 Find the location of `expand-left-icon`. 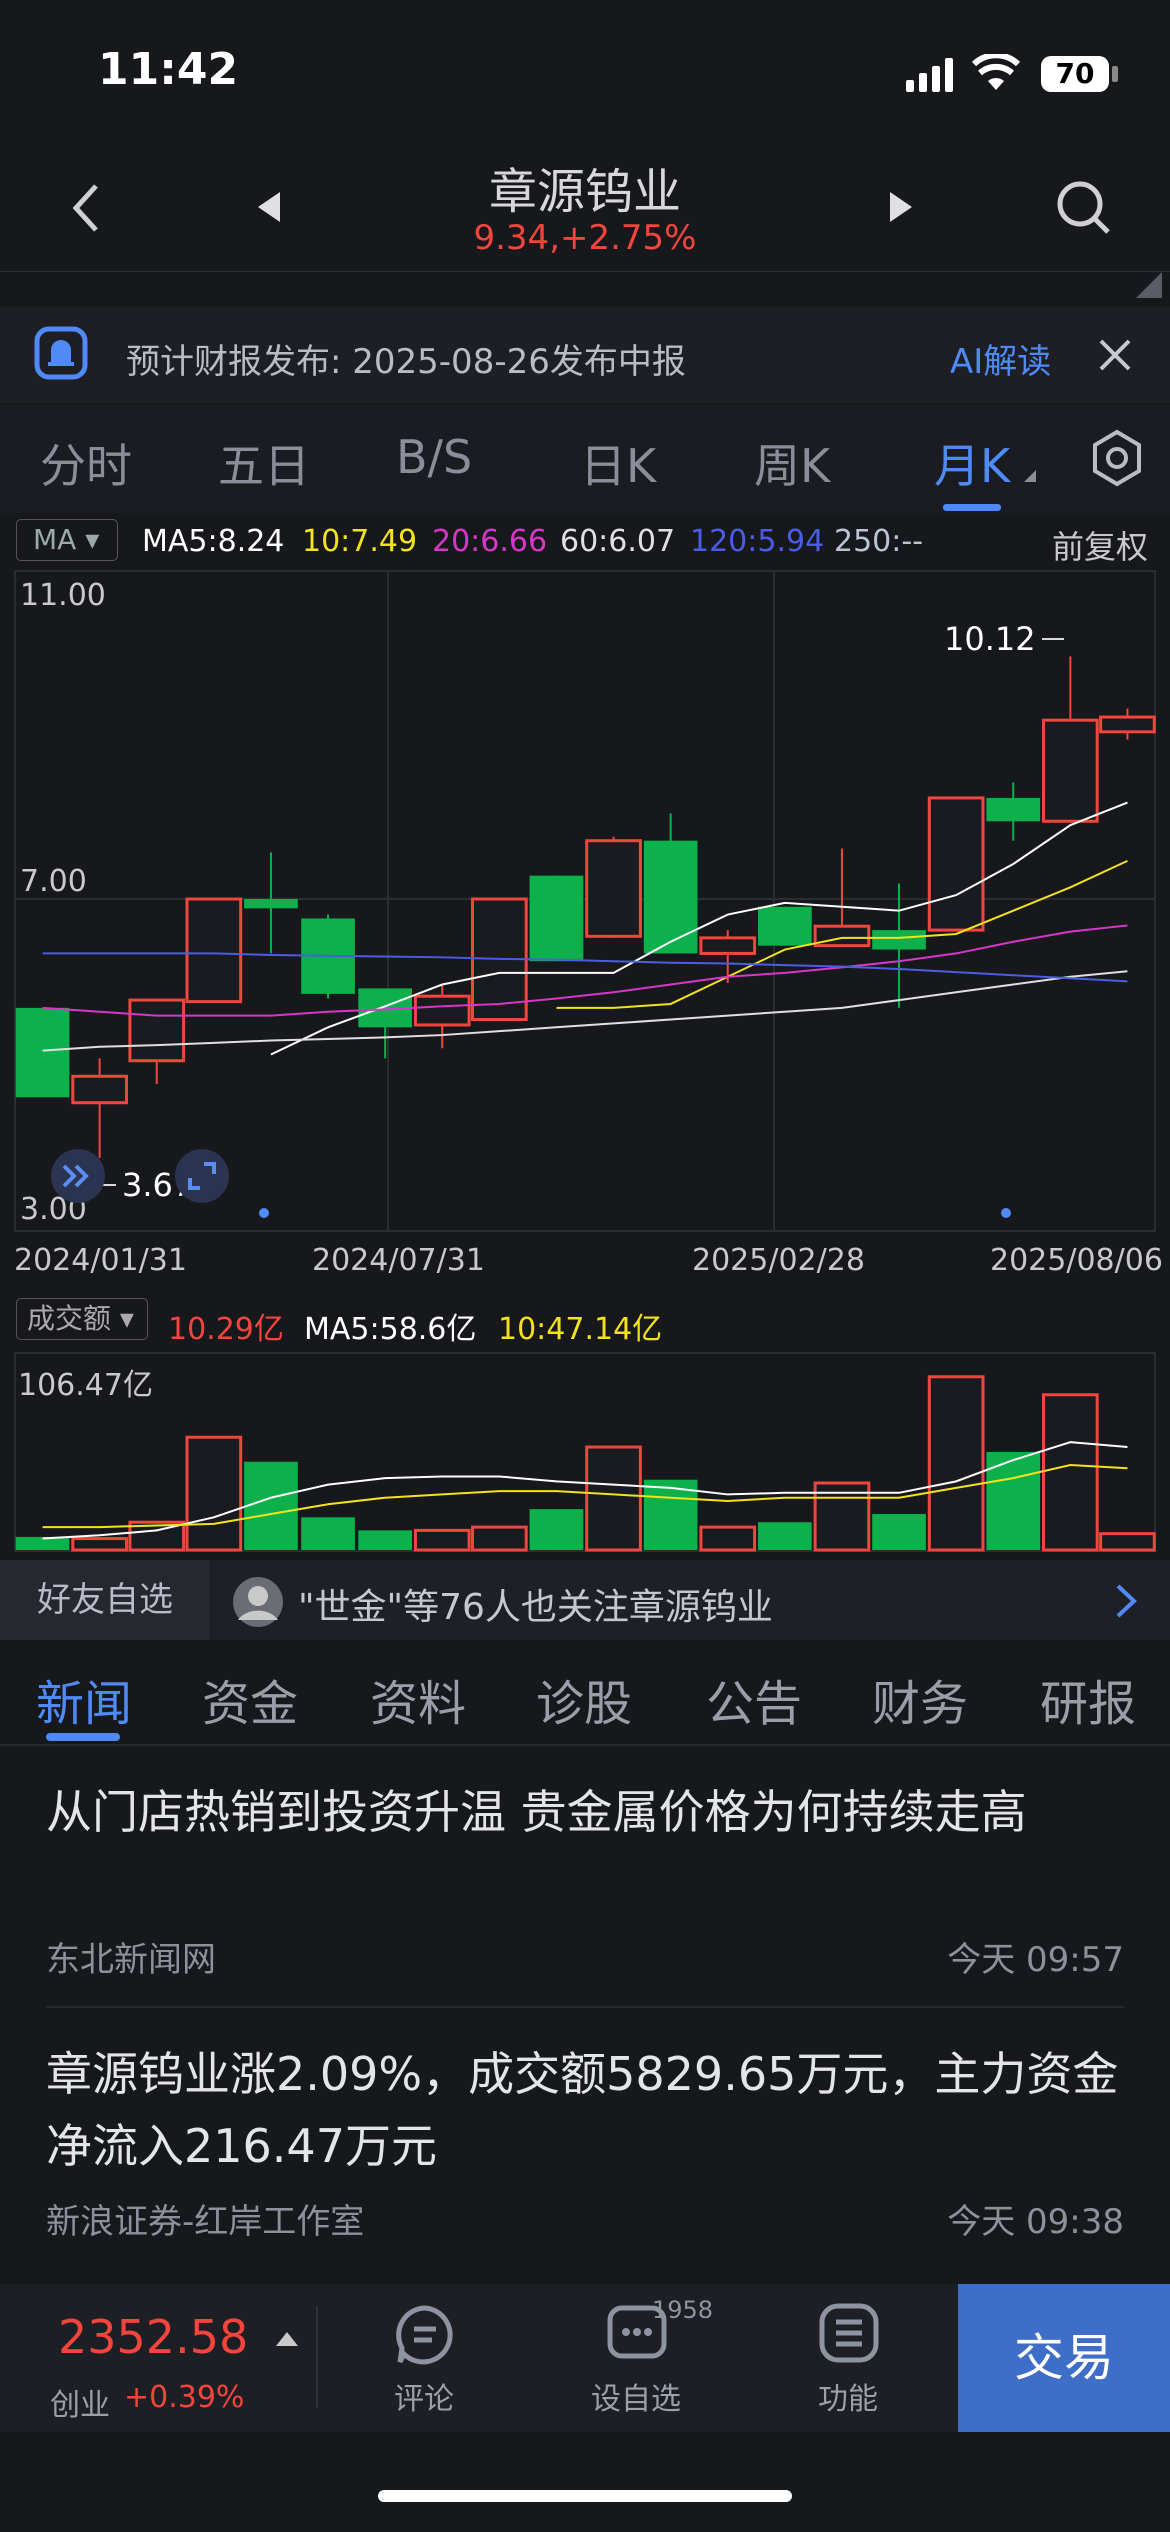

expand-left-icon is located at coordinates (78, 1176).